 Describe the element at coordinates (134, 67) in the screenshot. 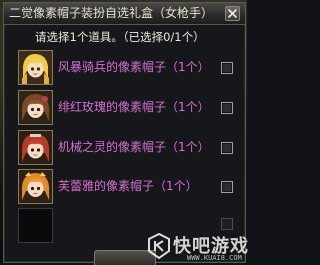

I see `item-name: 风暴骑兵的像素帽子（1个）` at that location.